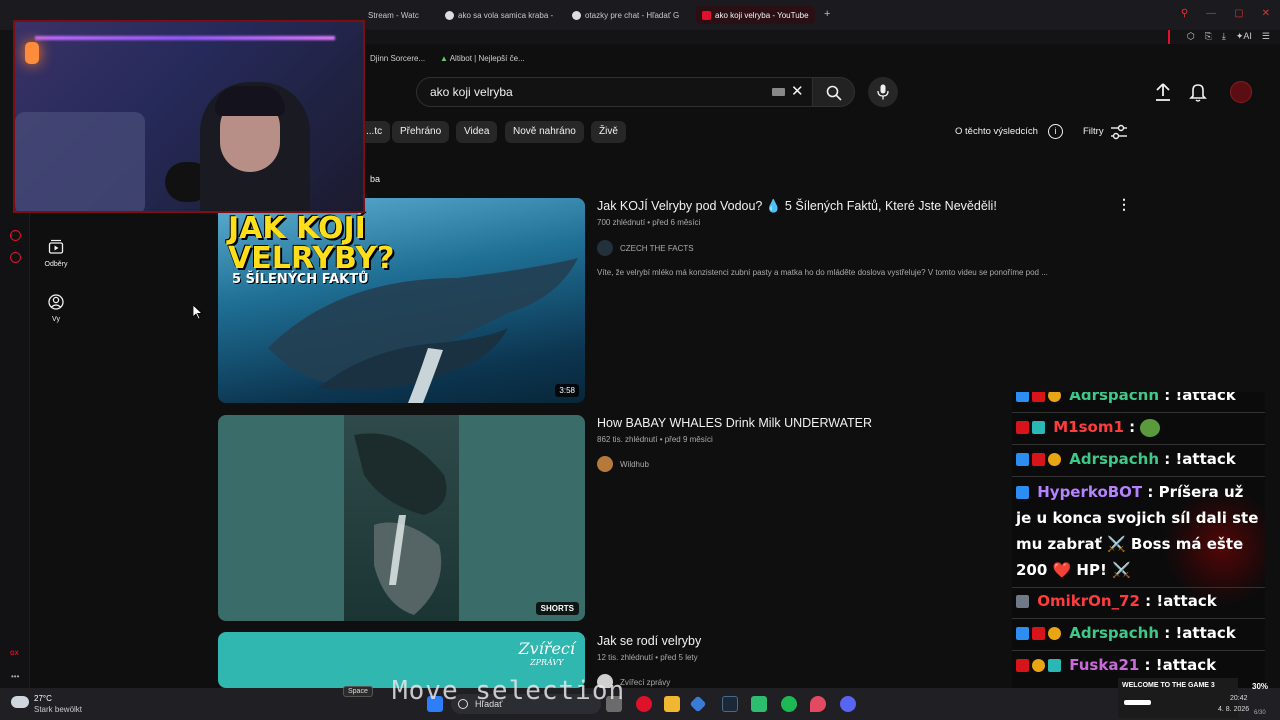 The image size is (1280, 720). What do you see at coordinates (300, 279) in the screenshot?
I see `thumbnail-subtitle: 5 ŠÍLENÝCH FAKTŮ` at bounding box center [300, 279].